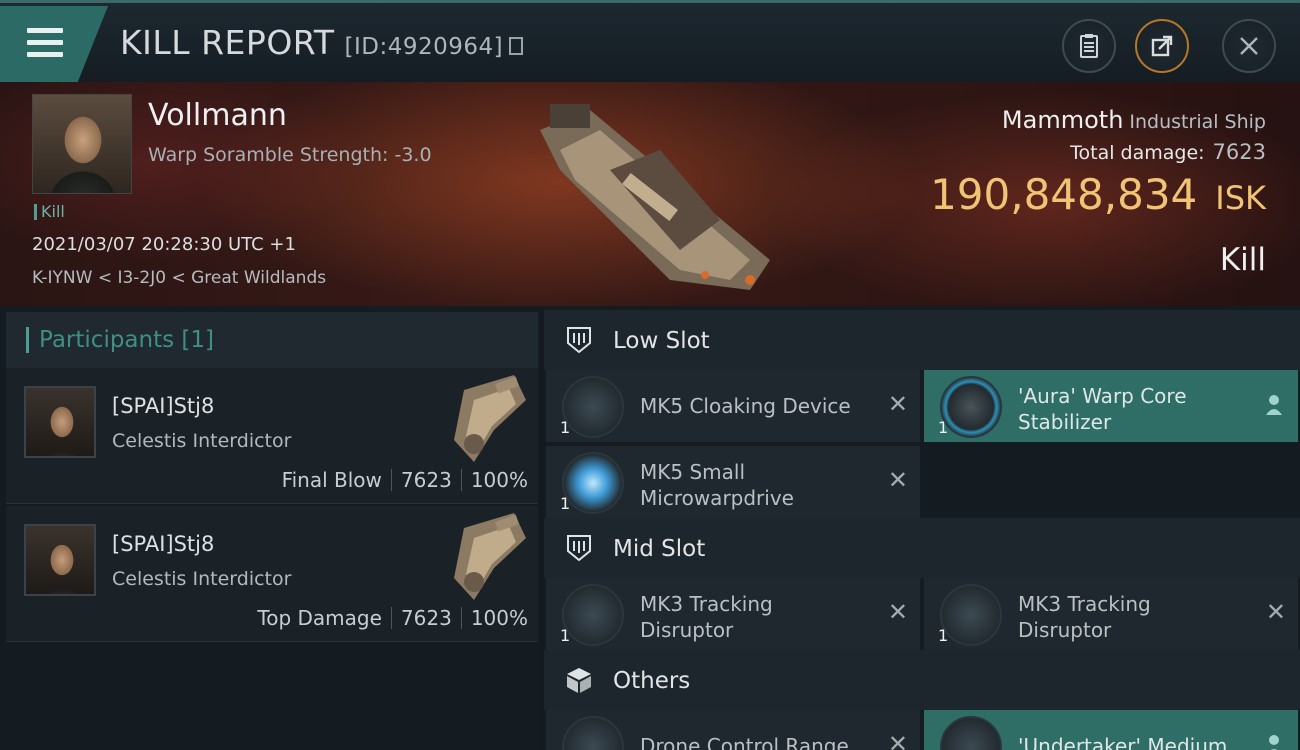  Describe the element at coordinates (717, 485) in the screenshot. I see `module-name: MK5 Small Microwarpdrive` at that location.